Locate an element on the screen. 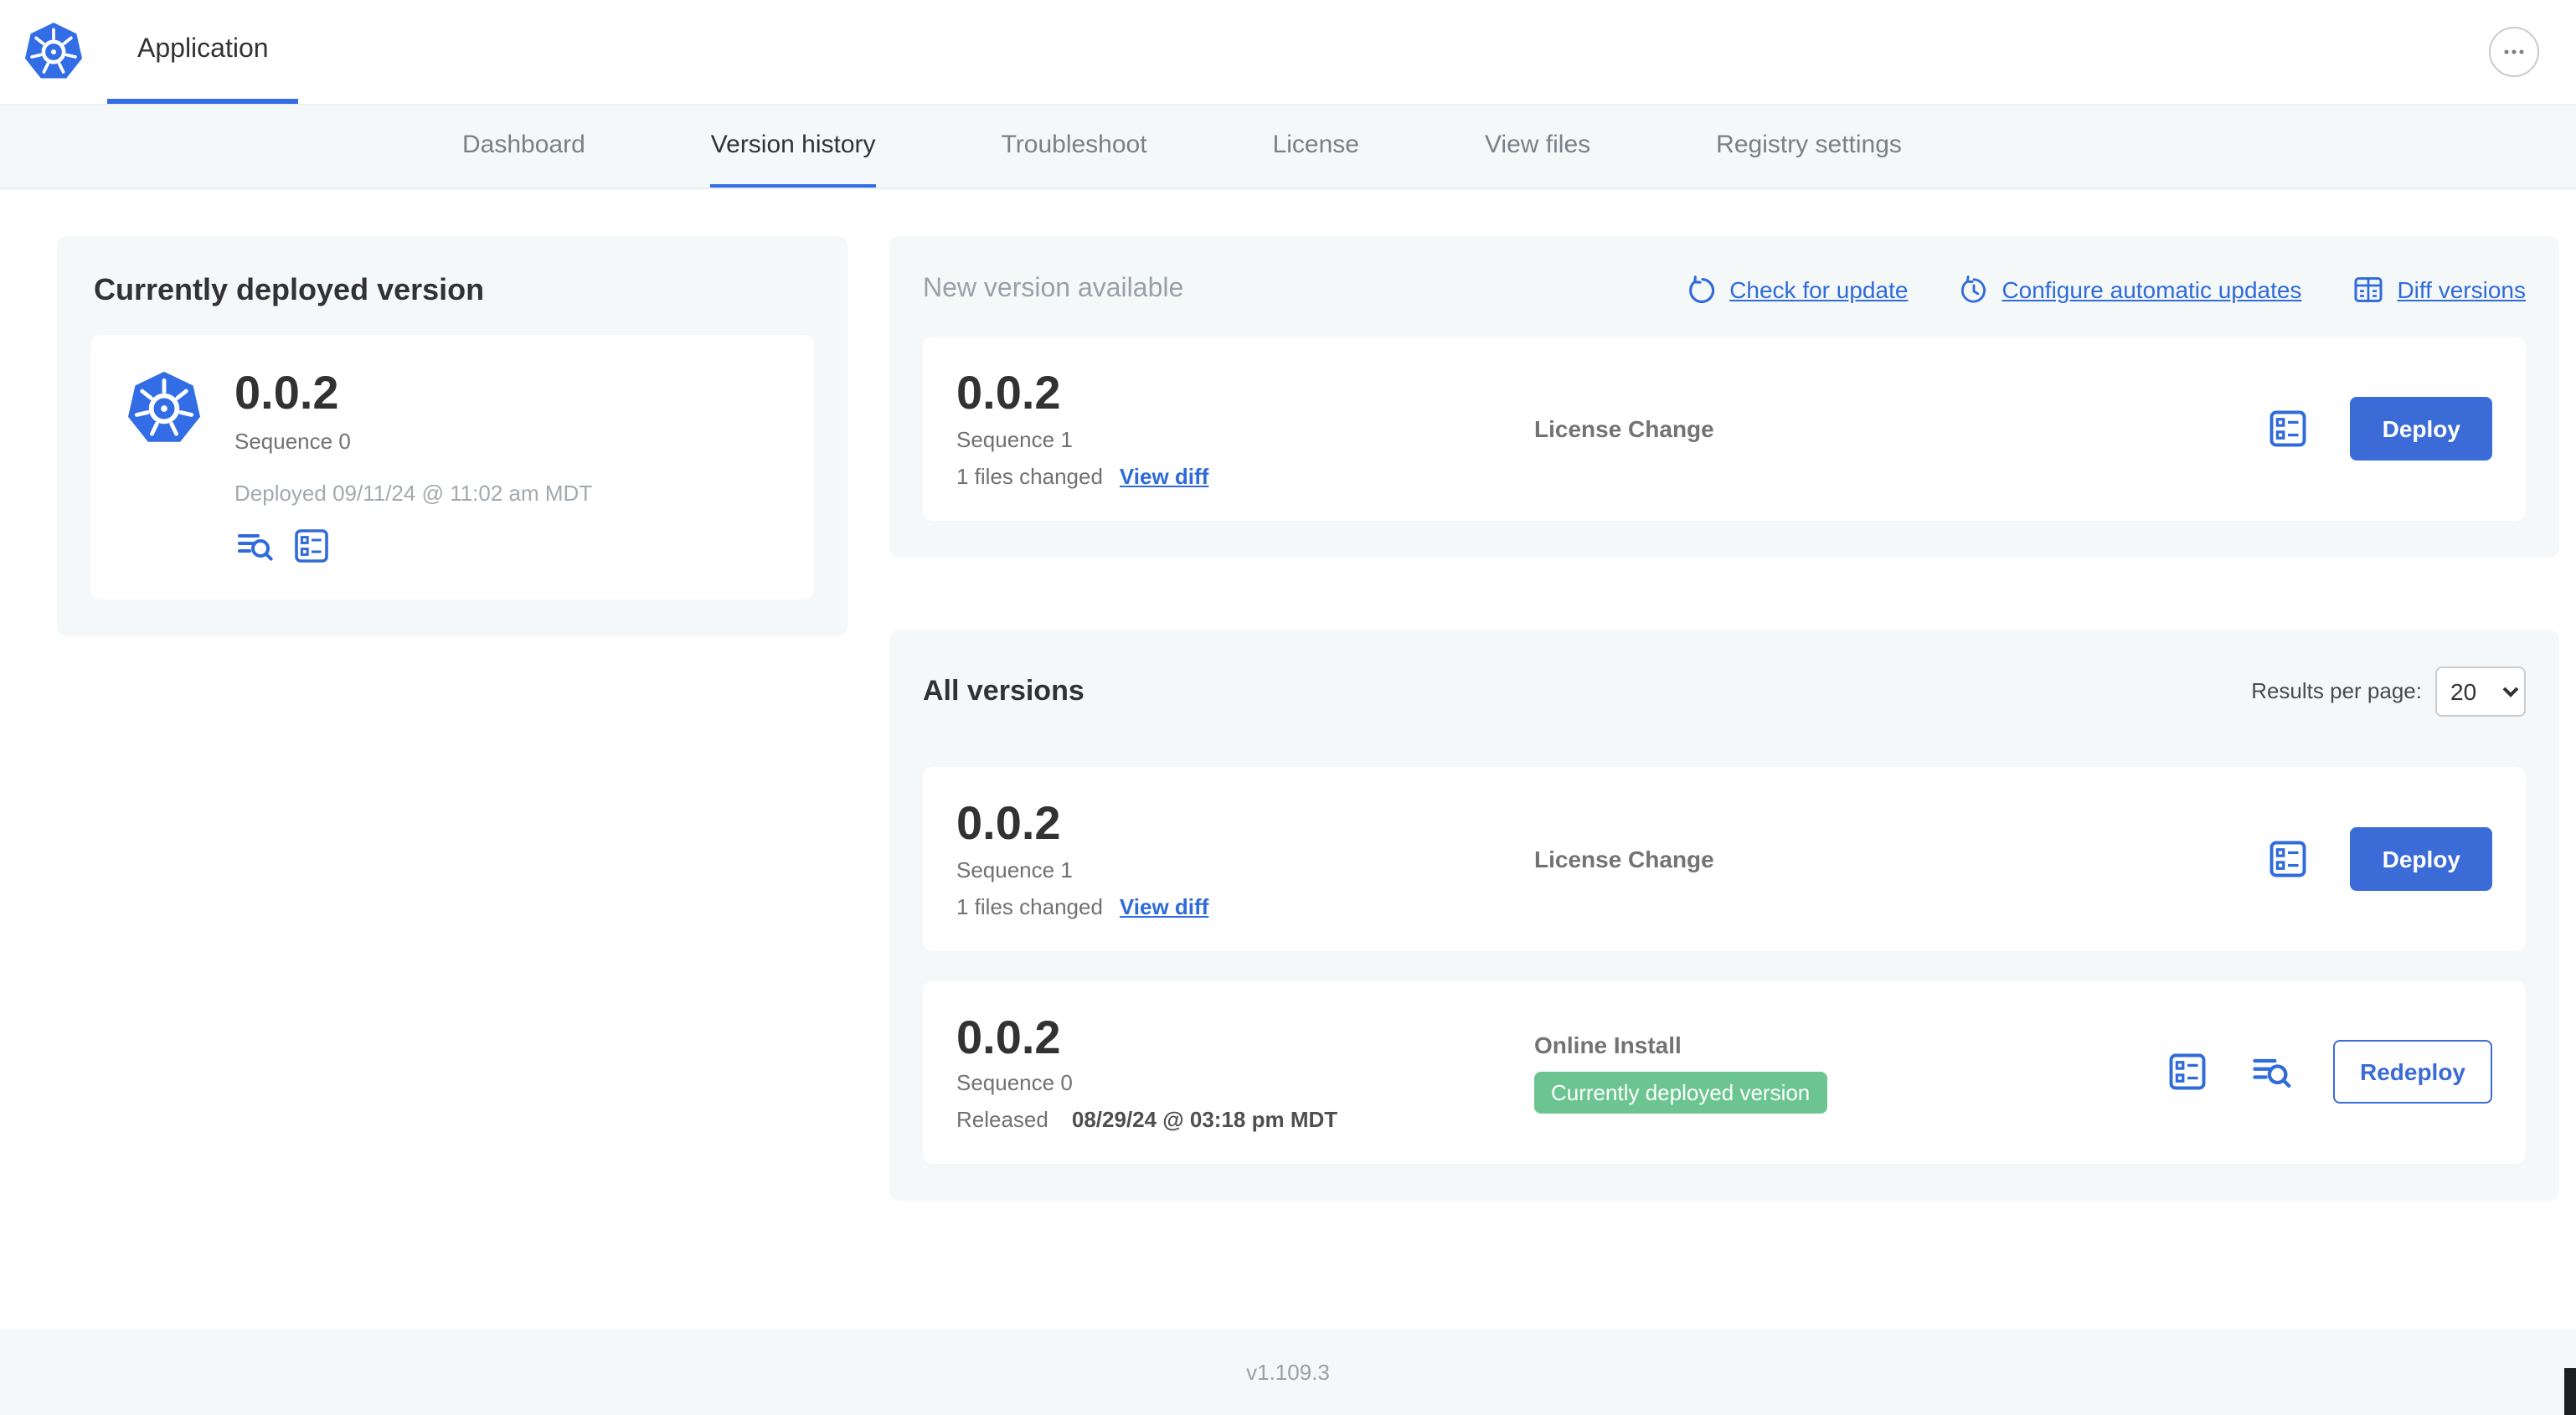 Image resolution: width=2576 pixels, height=1415 pixels. deployed-version-number: 0.0.2 is located at coordinates (286, 393).